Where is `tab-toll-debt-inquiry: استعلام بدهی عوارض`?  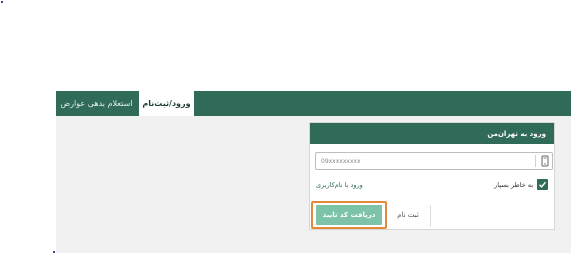 tab-toll-debt-inquiry: استعلام بدهی عوارض is located at coordinates (96, 103).